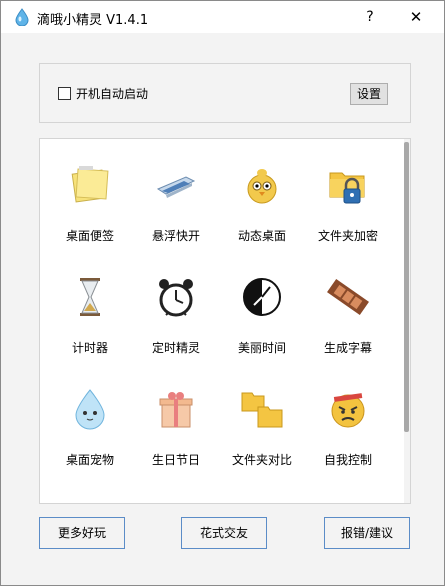 This screenshot has height=586, width=445. I want to click on tool-sticky-notes: 桌面便签, so click(90, 202).